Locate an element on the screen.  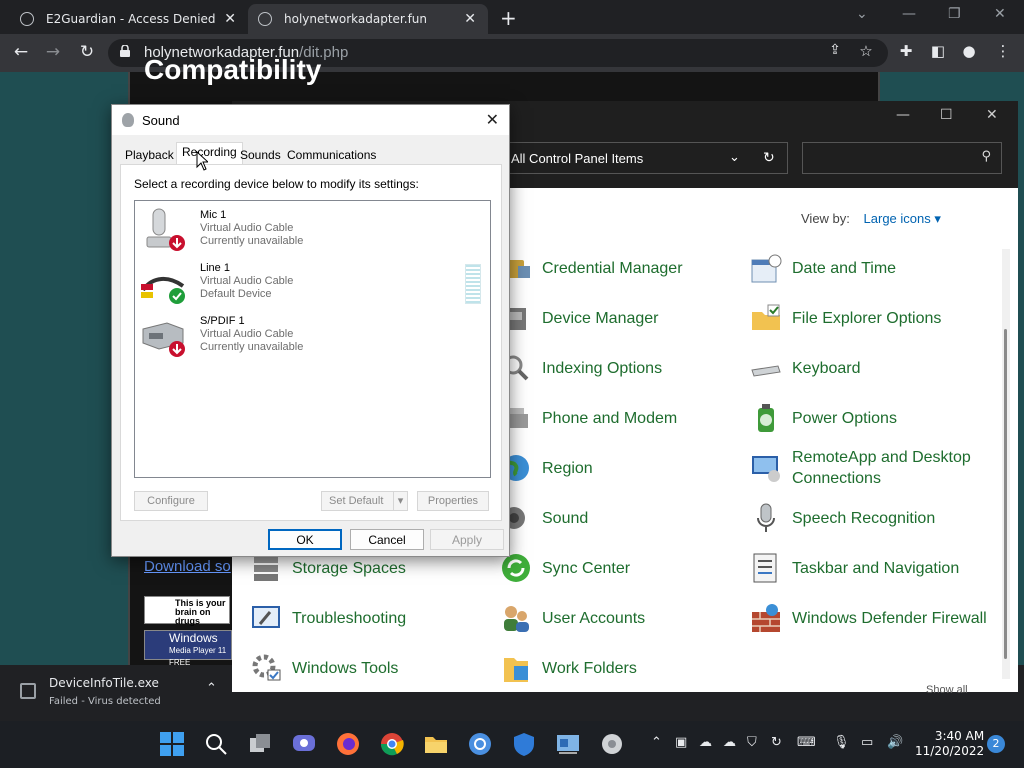
chat-icon is located at coordinates (304, 744).